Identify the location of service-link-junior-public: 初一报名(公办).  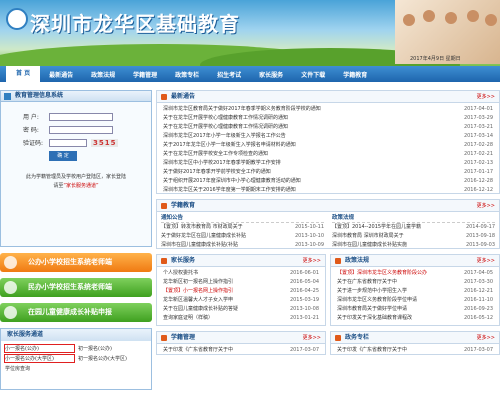
(112, 348).